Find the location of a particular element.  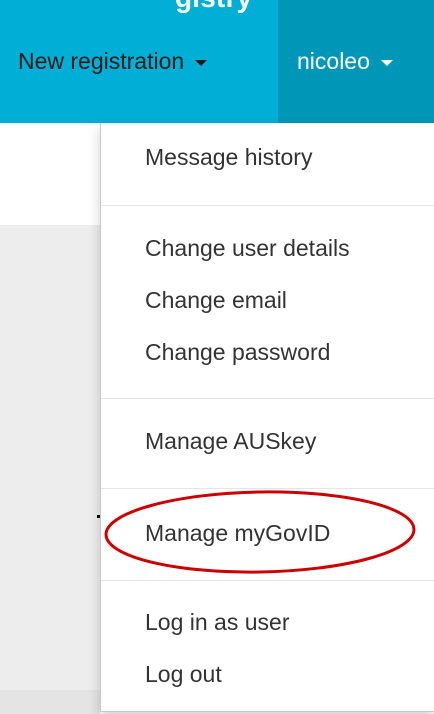

menu-item-message-history: Message history is located at coordinates (228, 157).